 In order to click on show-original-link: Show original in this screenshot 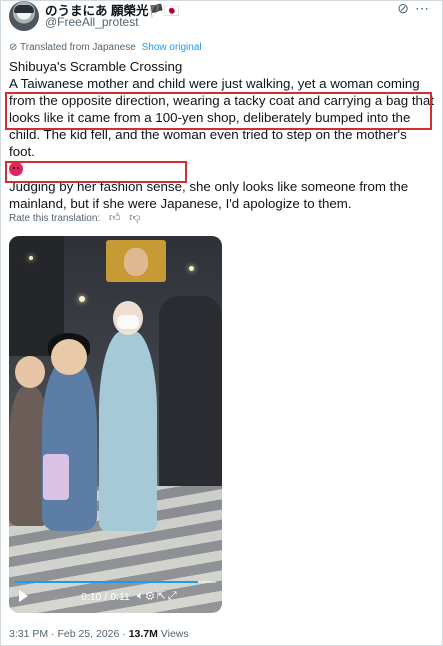, I will do `click(172, 47)`.